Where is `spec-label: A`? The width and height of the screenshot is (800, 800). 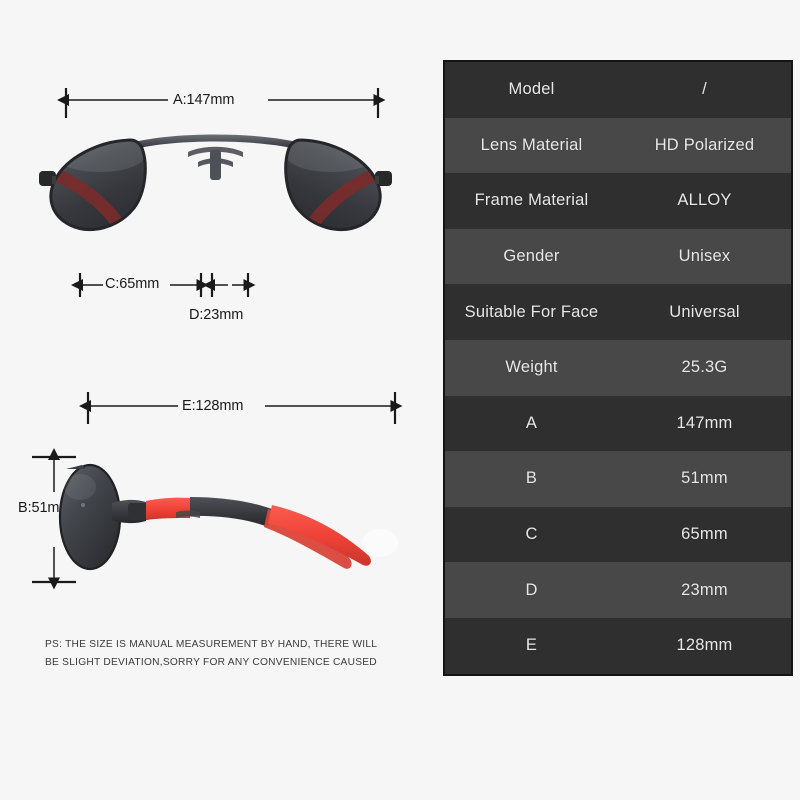 spec-label: A is located at coordinates (531, 422).